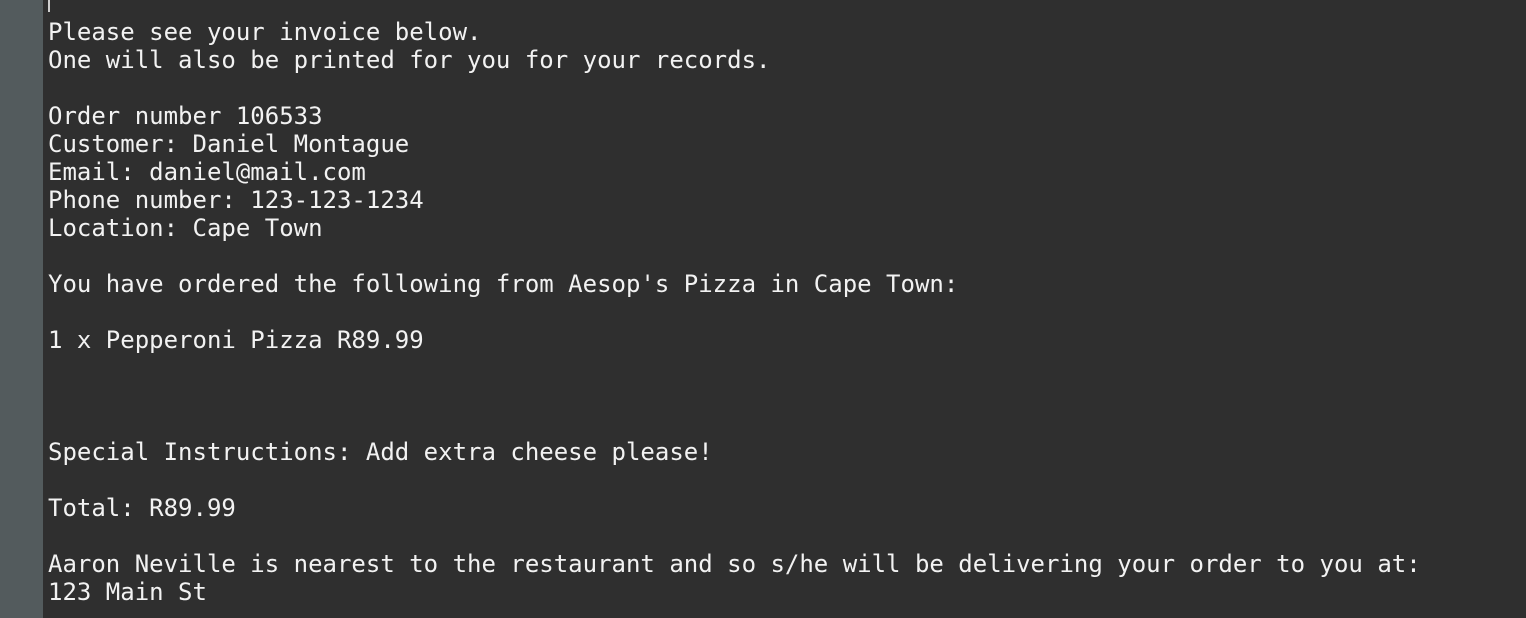  I want to click on output-line-invoice-intro: Please see your invoice below., so click(265, 32).